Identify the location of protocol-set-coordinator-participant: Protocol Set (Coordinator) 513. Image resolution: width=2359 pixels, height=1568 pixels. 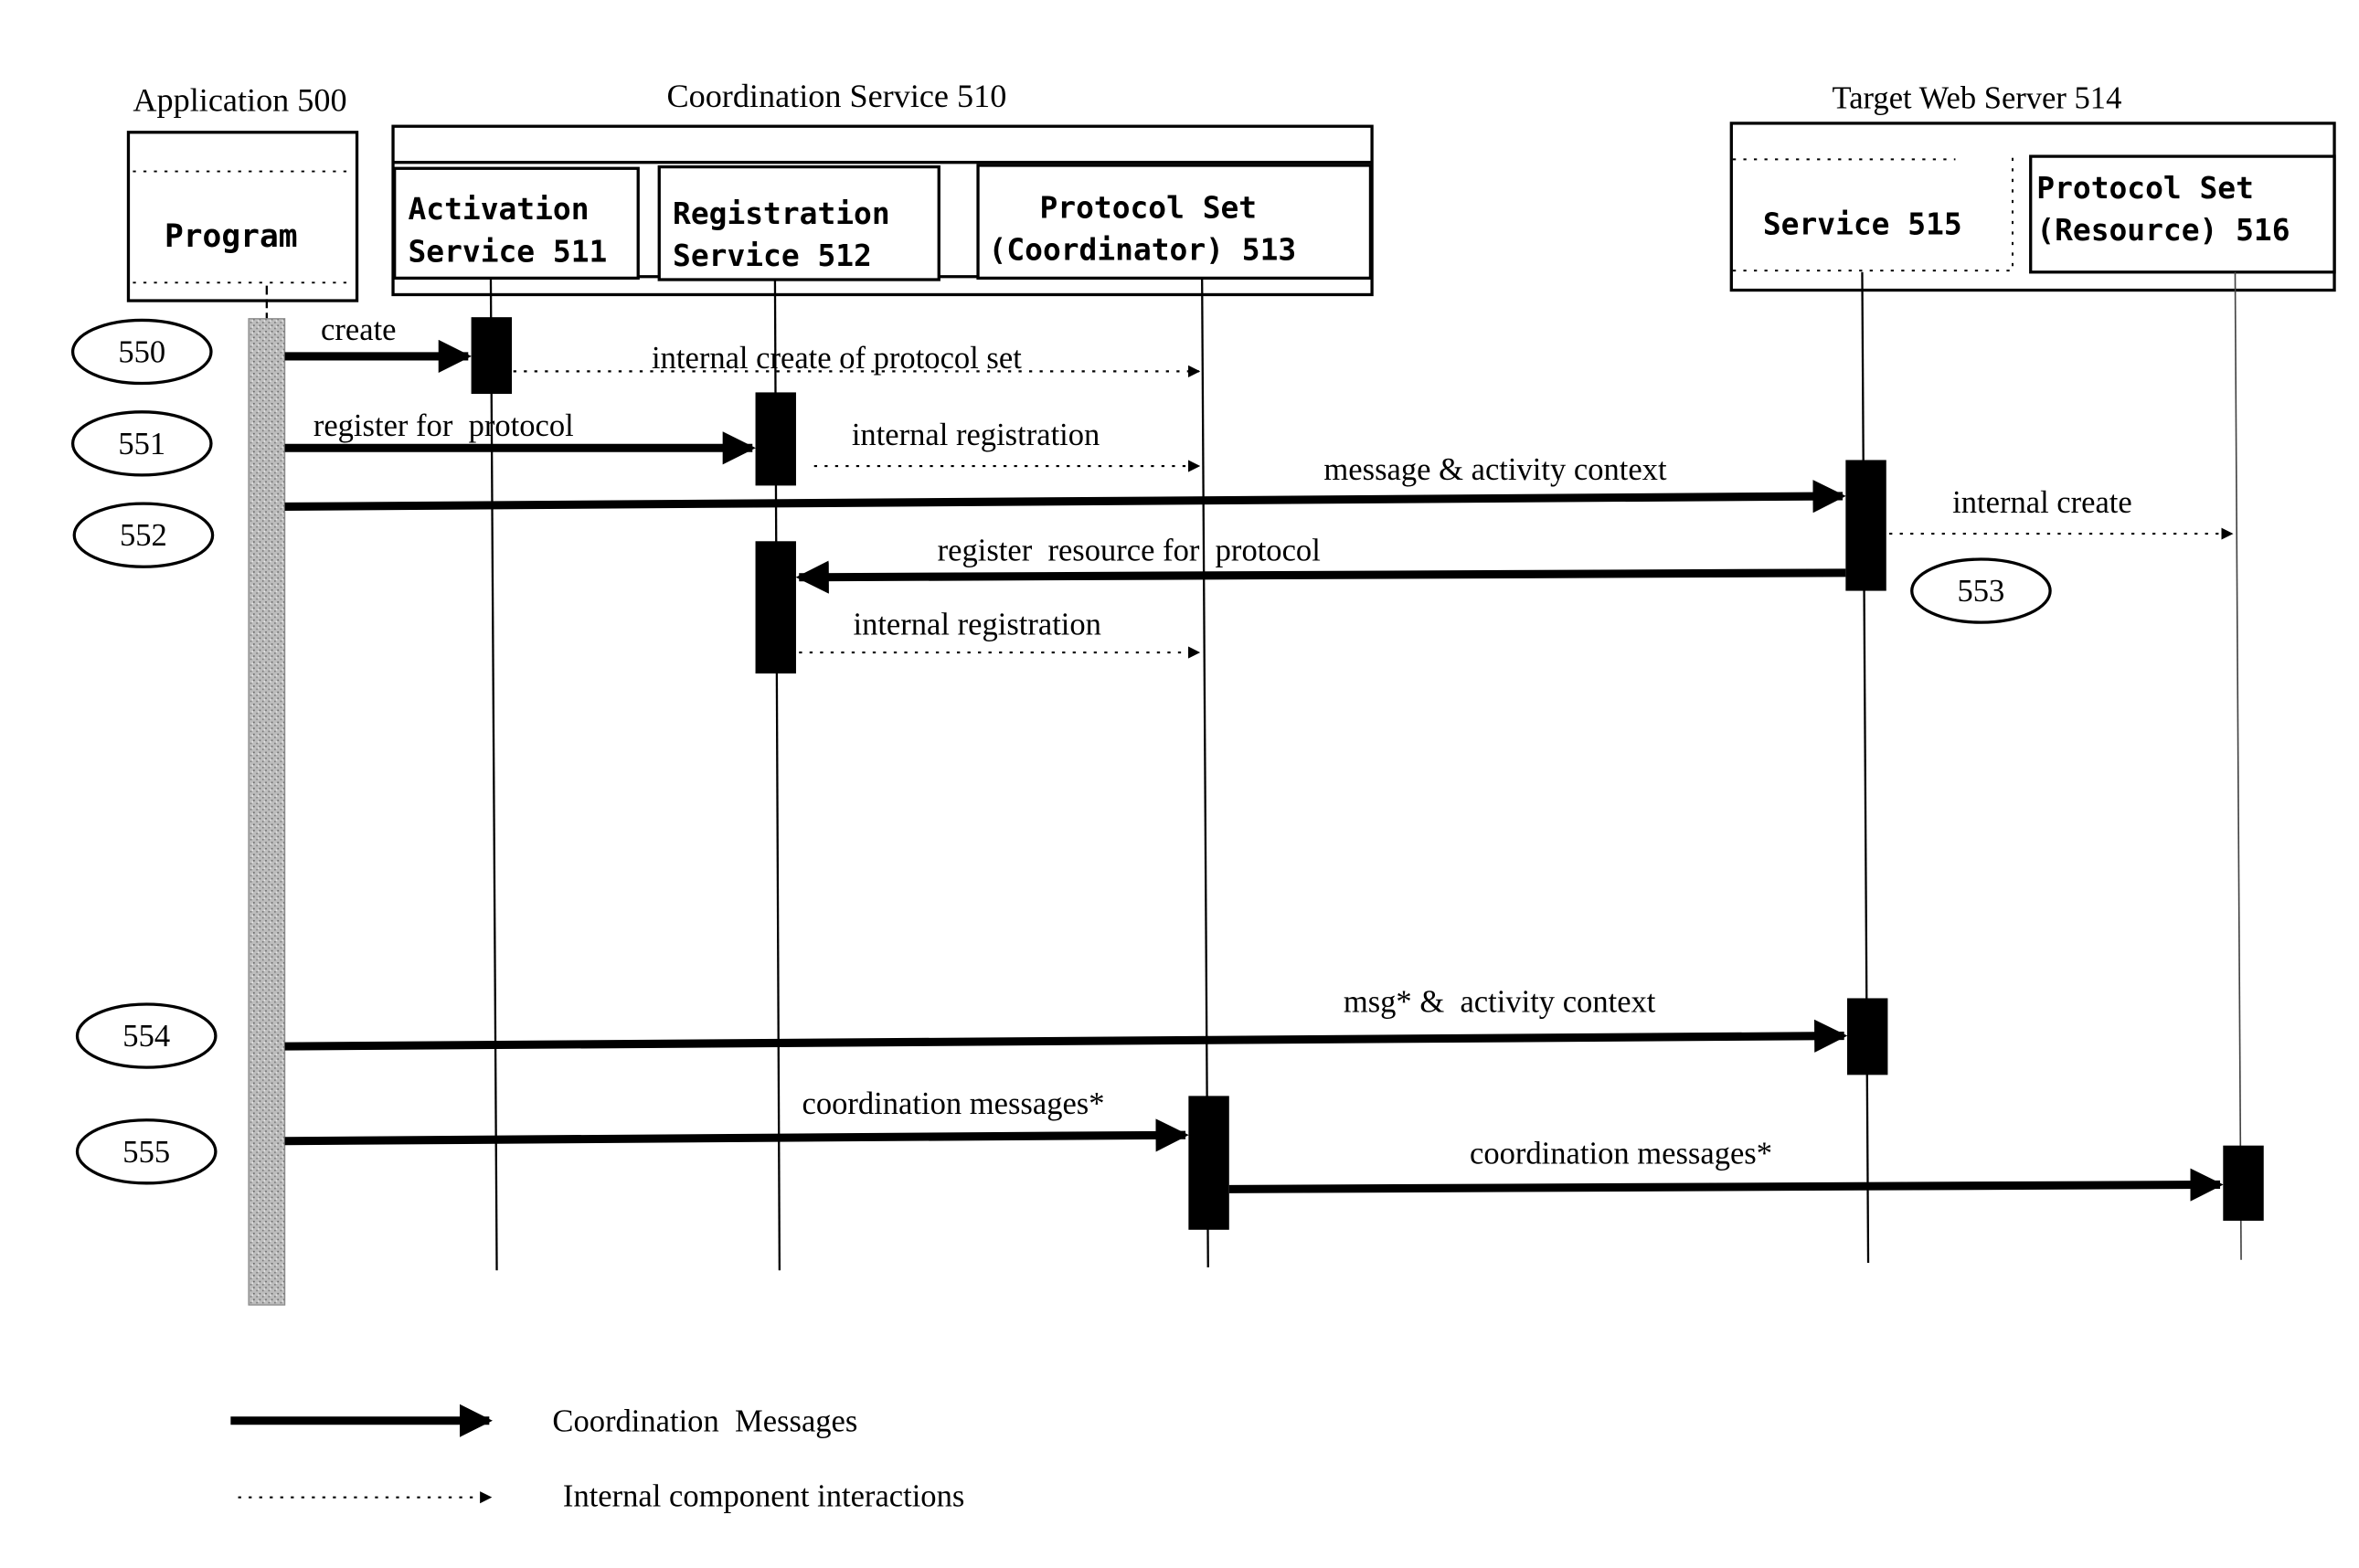
(1174, 223).